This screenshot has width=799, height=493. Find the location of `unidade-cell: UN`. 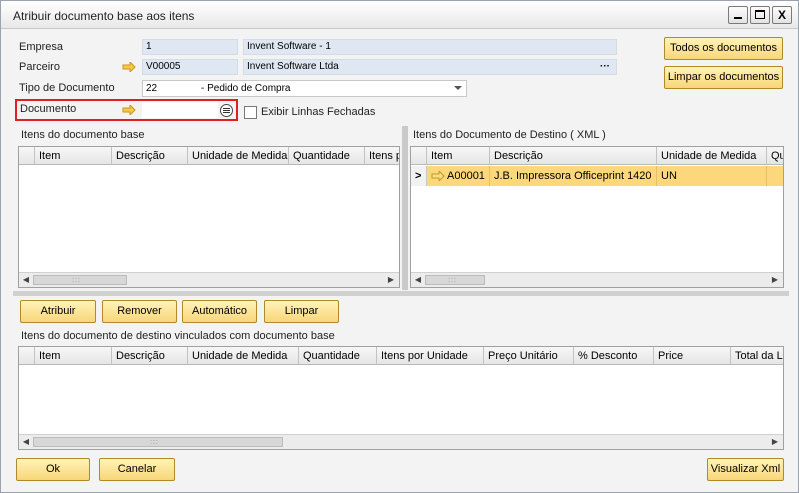

unidade-cell: UN is located at coordinates (712, 176).